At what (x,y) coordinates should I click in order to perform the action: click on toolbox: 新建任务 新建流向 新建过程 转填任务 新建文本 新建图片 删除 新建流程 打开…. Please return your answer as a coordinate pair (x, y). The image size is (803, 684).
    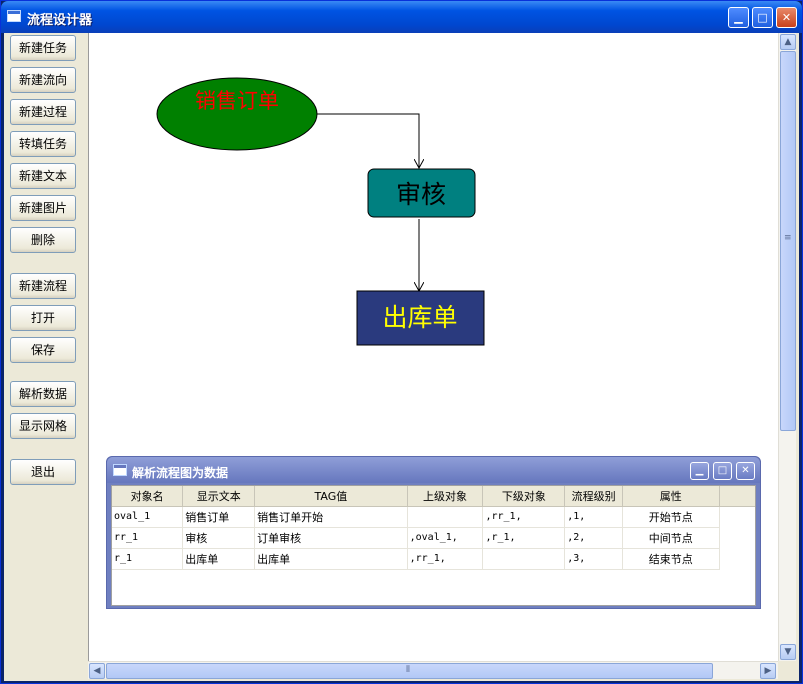
    Looking at the image, I should click on (46, 357).